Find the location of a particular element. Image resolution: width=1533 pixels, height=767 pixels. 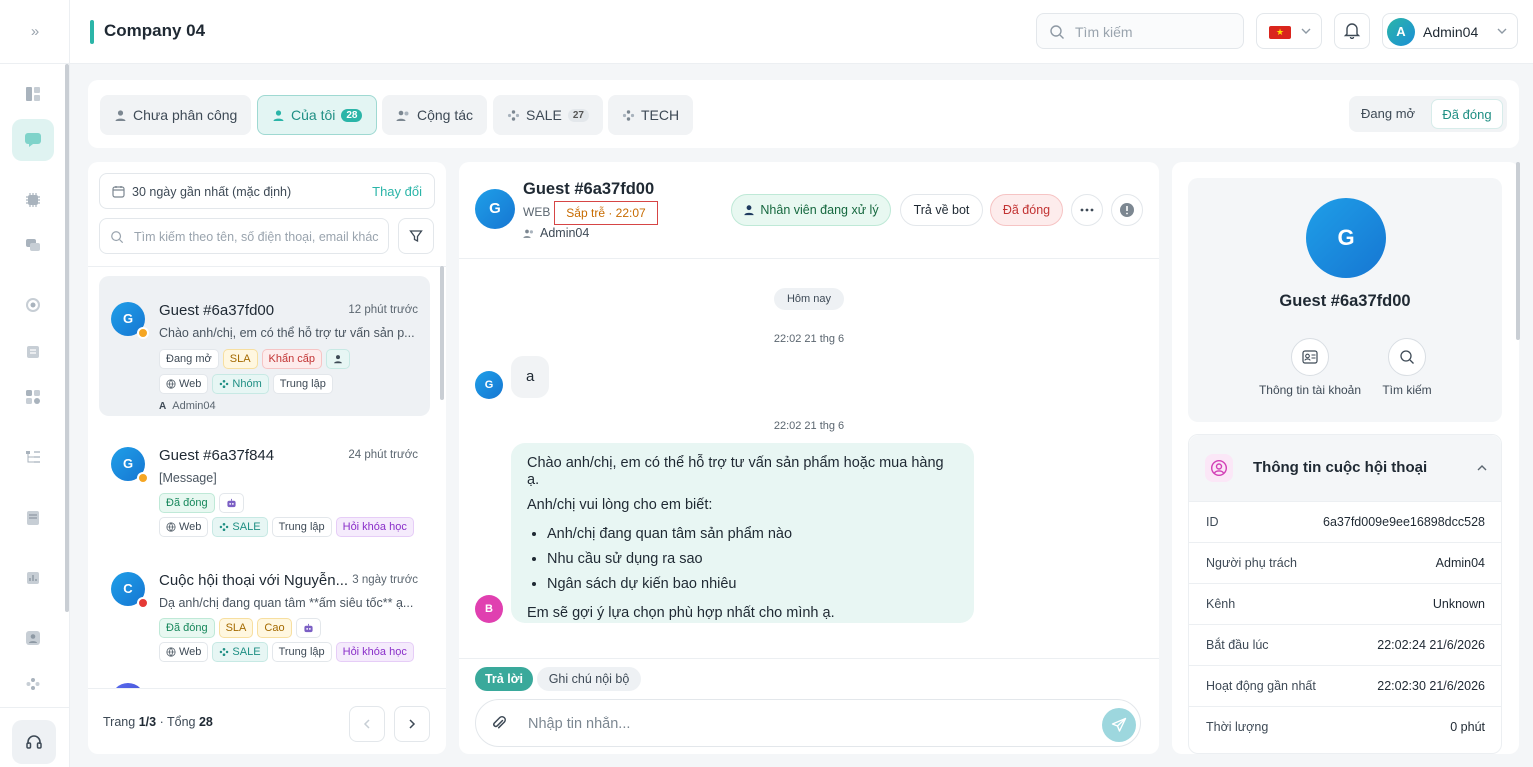

return-to-bot-button: Trả về bot is located at coordinates (941, 210).